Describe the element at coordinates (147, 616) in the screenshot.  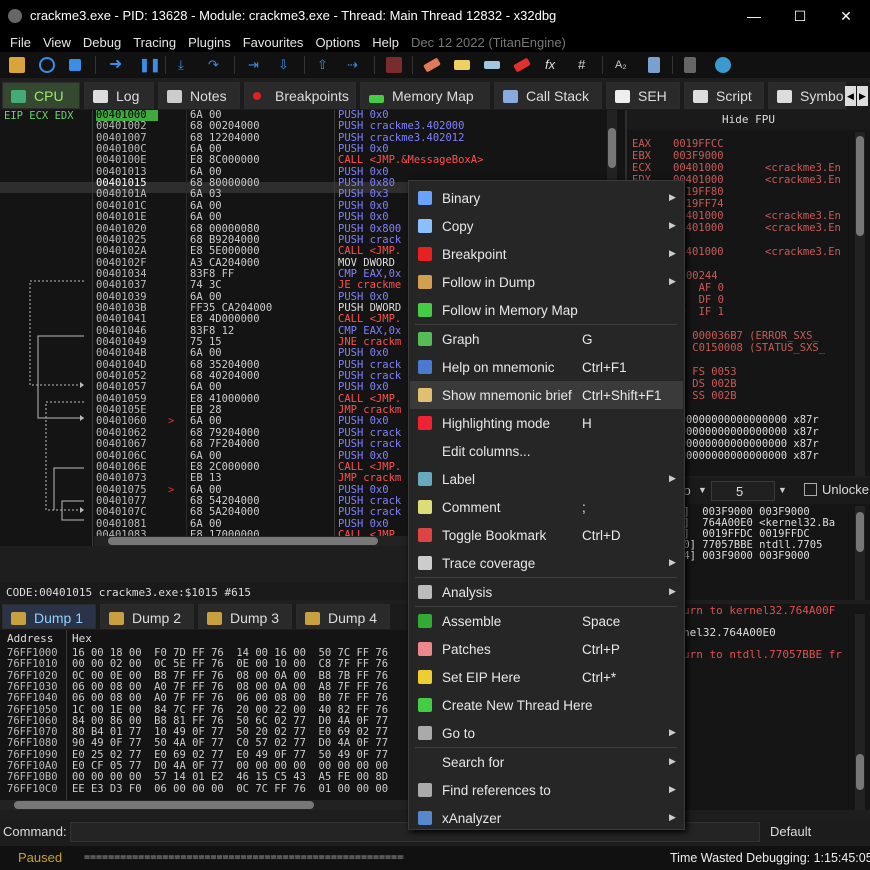
I see `tab-dump-2: Dump 2` at that location.